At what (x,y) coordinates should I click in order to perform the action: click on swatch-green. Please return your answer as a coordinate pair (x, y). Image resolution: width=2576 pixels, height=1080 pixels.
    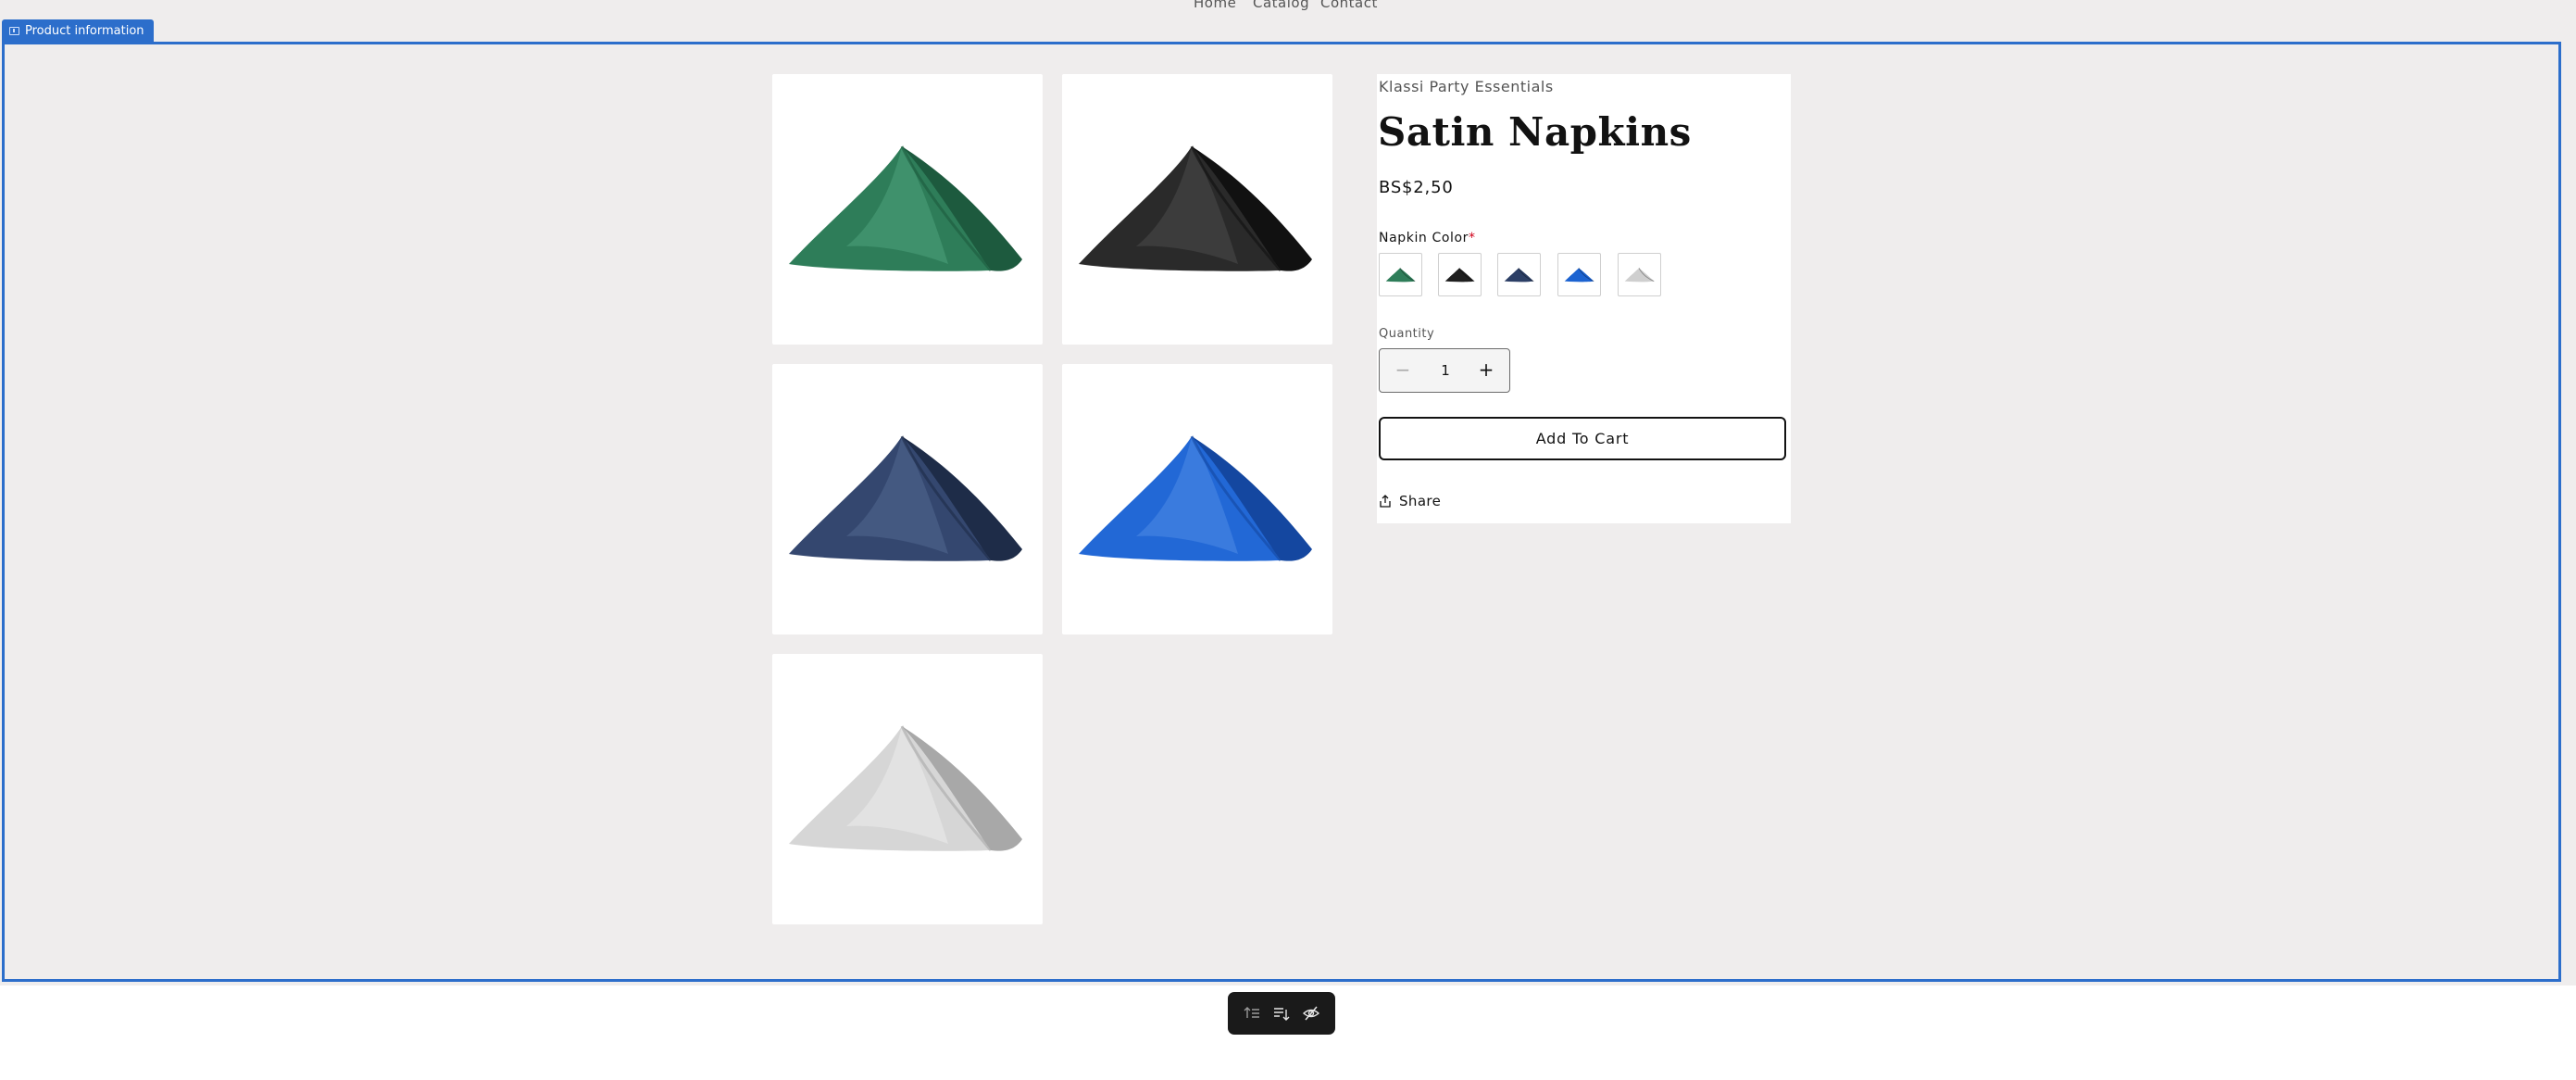
    Looking at the image, I should click on (1401, 274).